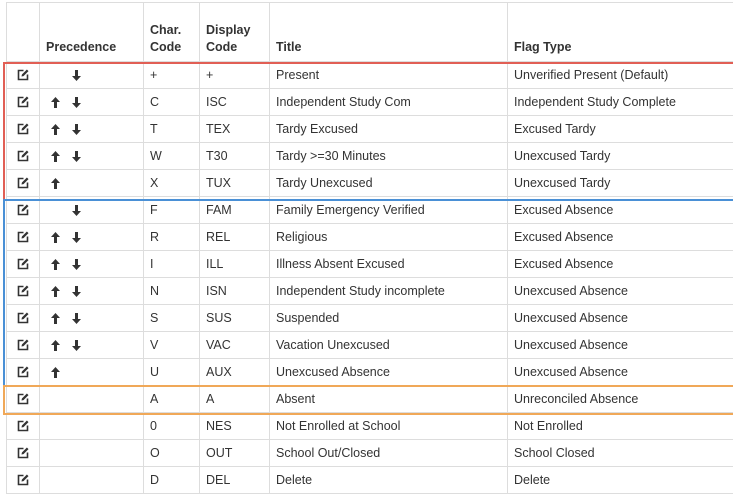  Describe the element at coordinates (388, 129) in the screenshot. I see `title-cell: Tardy Excused` at that location.